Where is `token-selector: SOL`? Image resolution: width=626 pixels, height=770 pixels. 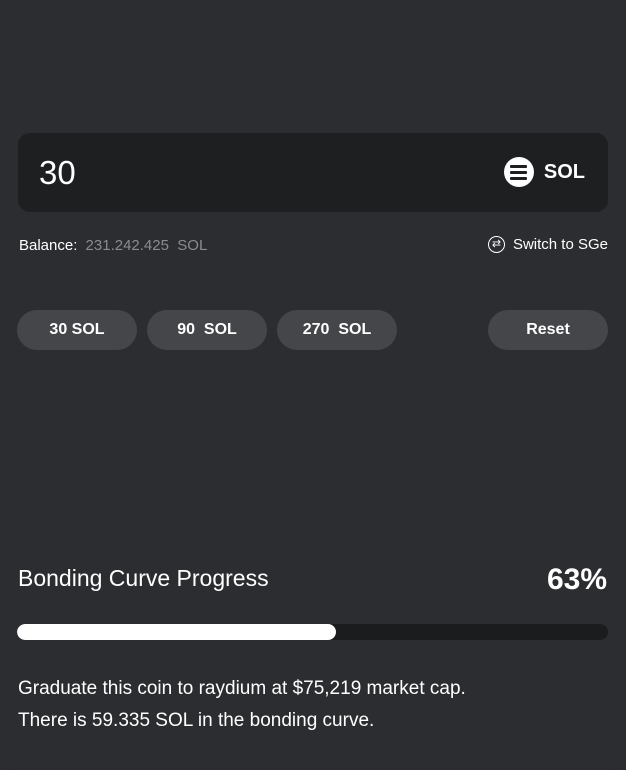 token-selector: SOL is located at coordinates (544, 172).